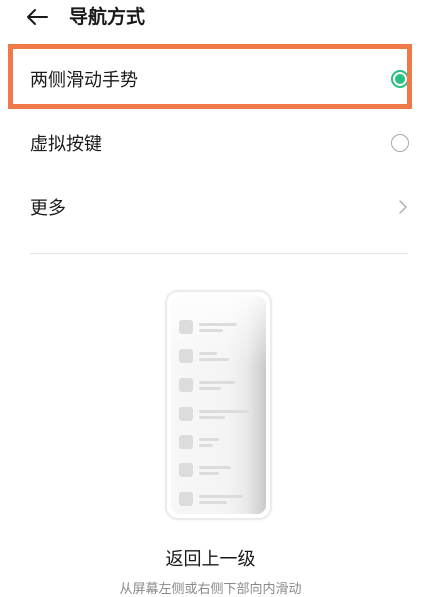 The height and width of the screenshot is (597, 421). Describe the element at coordinates (107, 17) in the screenshot. I see `page-title: 导航方式` at that location.